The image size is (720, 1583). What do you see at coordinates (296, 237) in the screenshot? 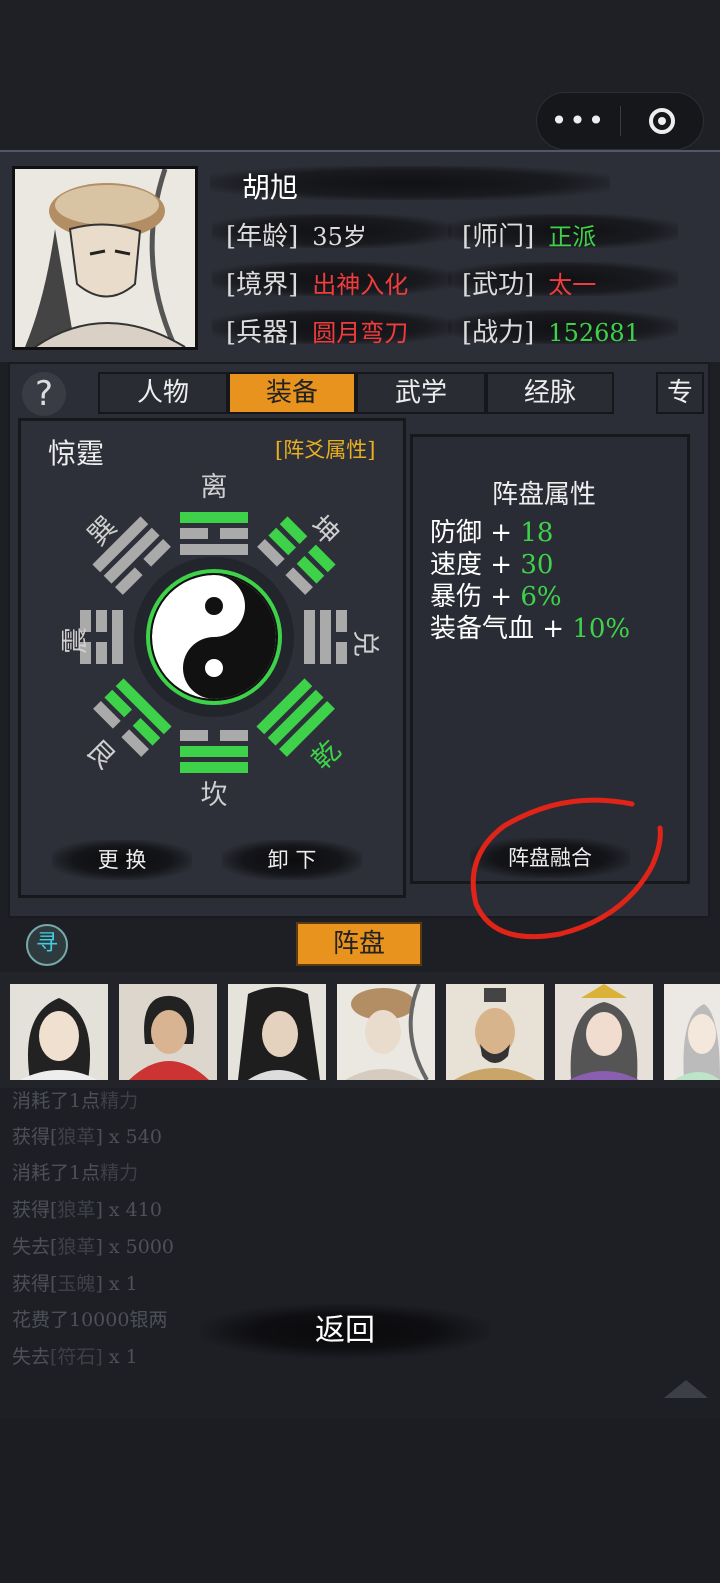
I see `attr-age: [年龄] 35岁` at bounding box center [296, 237].